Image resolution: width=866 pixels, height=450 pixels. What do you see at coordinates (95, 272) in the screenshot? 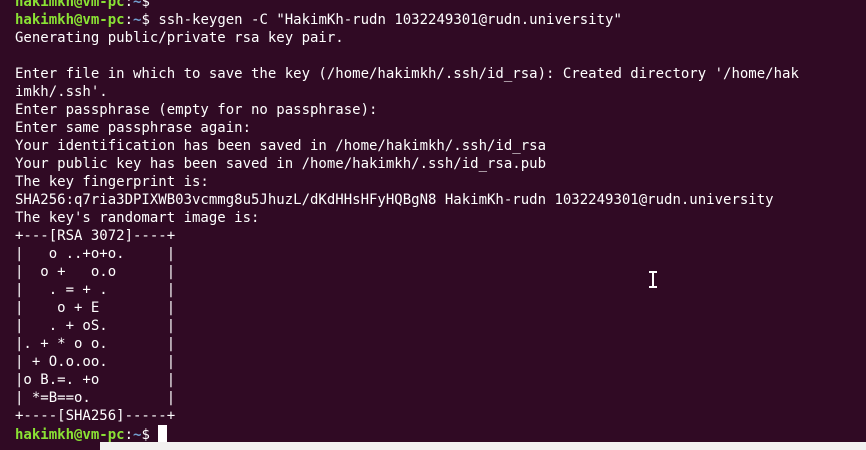
I see `randomart-line: | o + o.o |` at bounding box center [95, 272].